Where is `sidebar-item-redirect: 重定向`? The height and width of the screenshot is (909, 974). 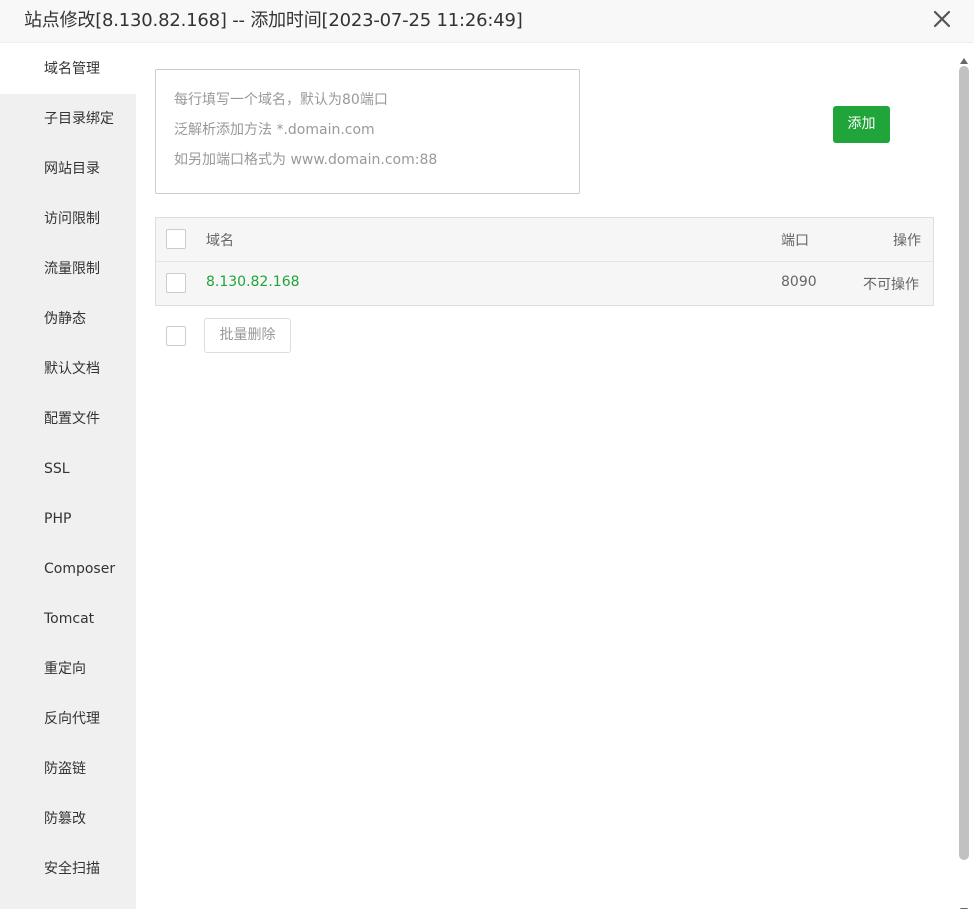
sidebar-item-redirect: 重定向 is located at coordinates (68, 669).